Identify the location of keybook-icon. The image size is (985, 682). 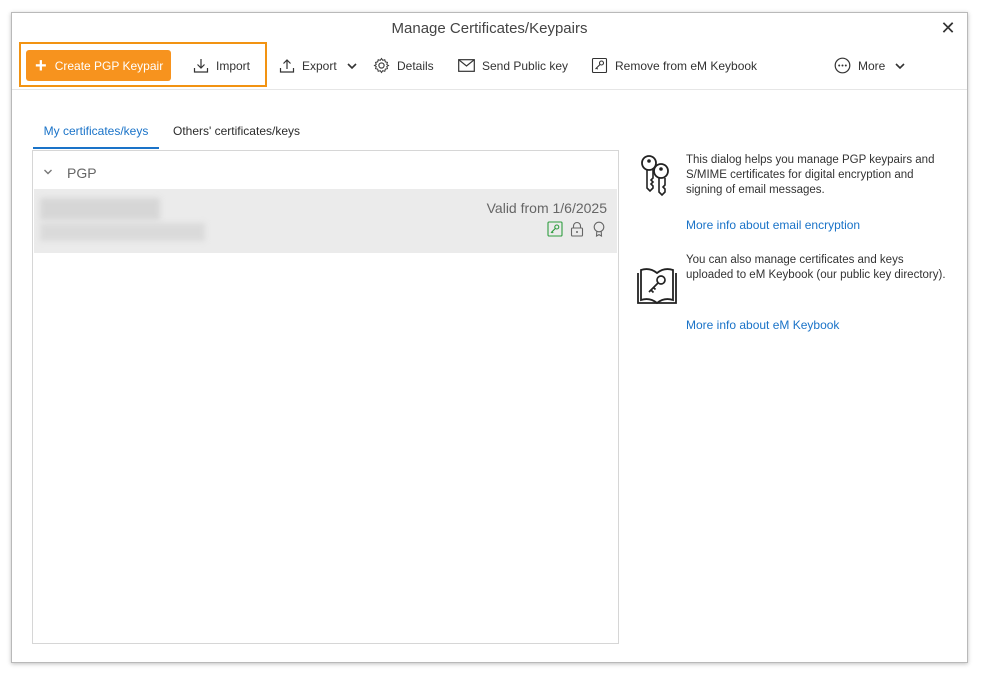
(599, 65).